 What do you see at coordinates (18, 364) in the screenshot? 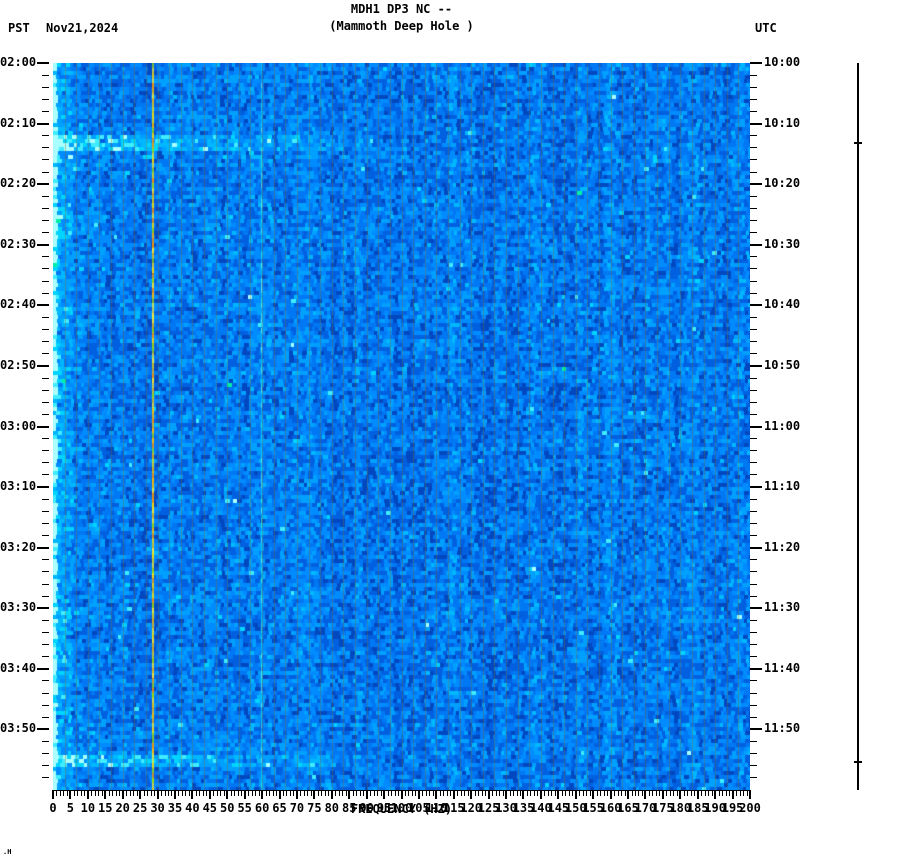
I see `left-axis-time-label: 02:50` at bounding box center [18, 364].